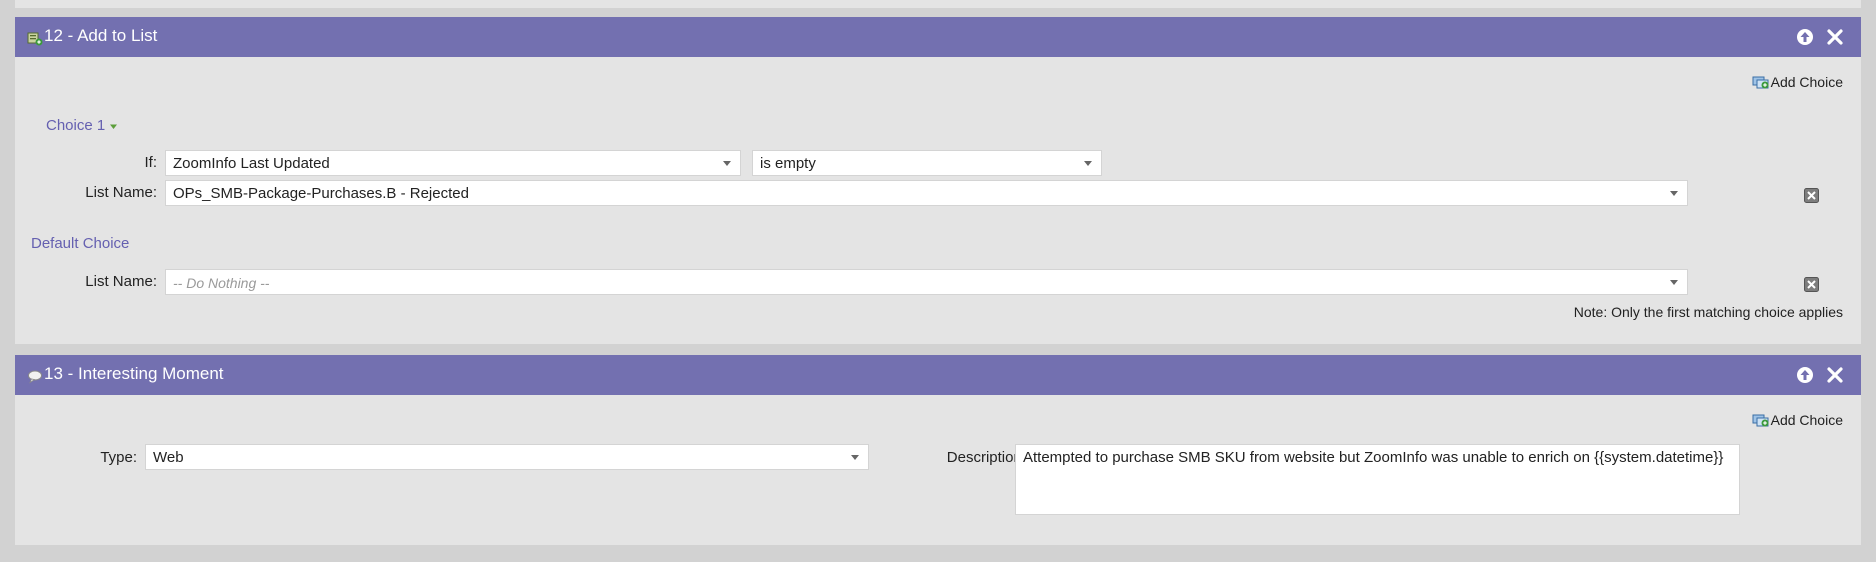  What do you see at coordinates (507, 457) in the screenshot?
I see `type-select: Web` at bounding box center [507, 457].